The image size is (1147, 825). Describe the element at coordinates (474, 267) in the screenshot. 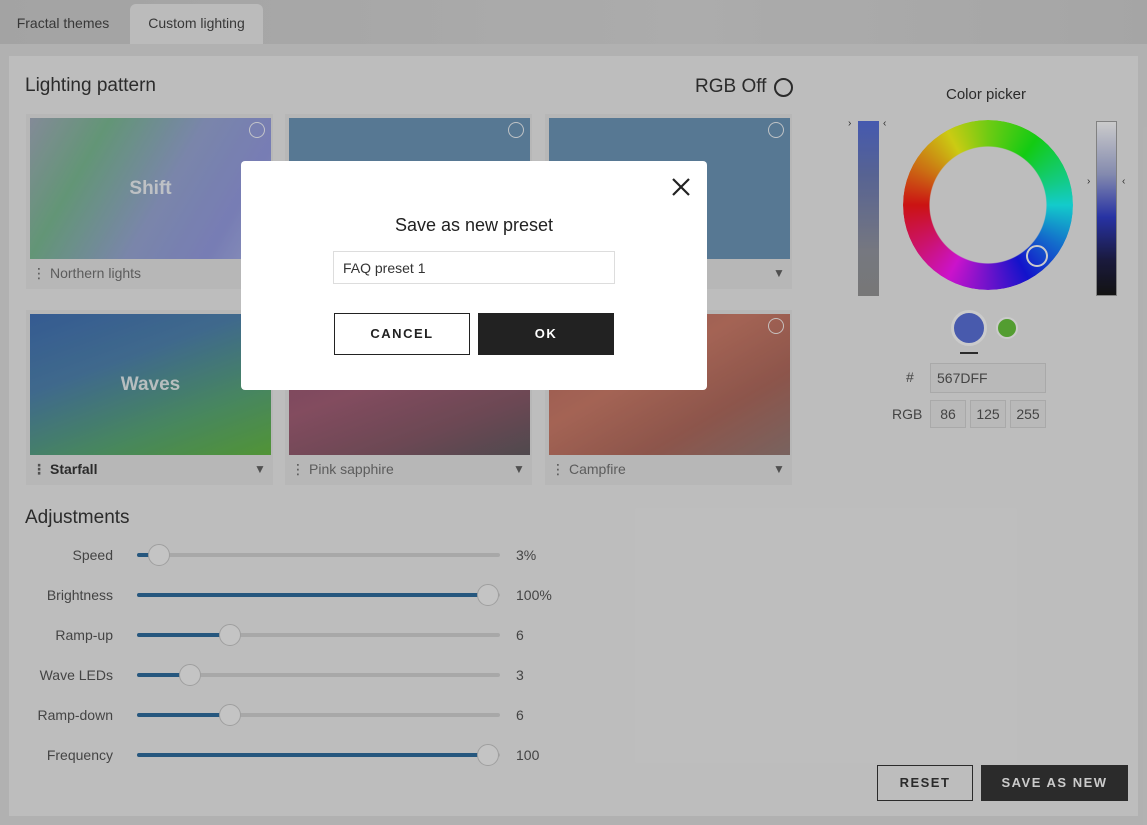

I see `preset-name-input` at that location.